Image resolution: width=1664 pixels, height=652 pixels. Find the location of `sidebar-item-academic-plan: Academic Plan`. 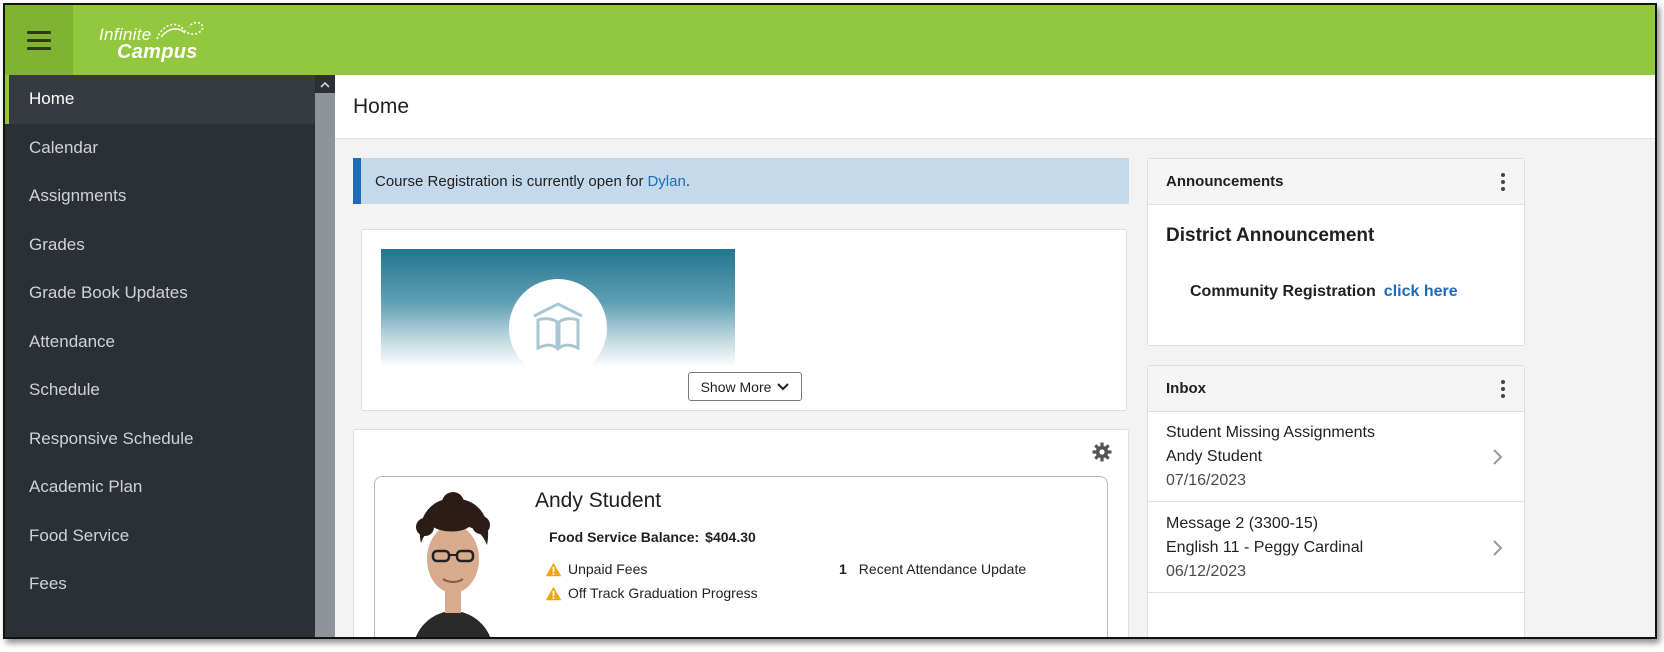

sidebar-item-academic-plan: Academic Plan is located at coordinates (160, 487).